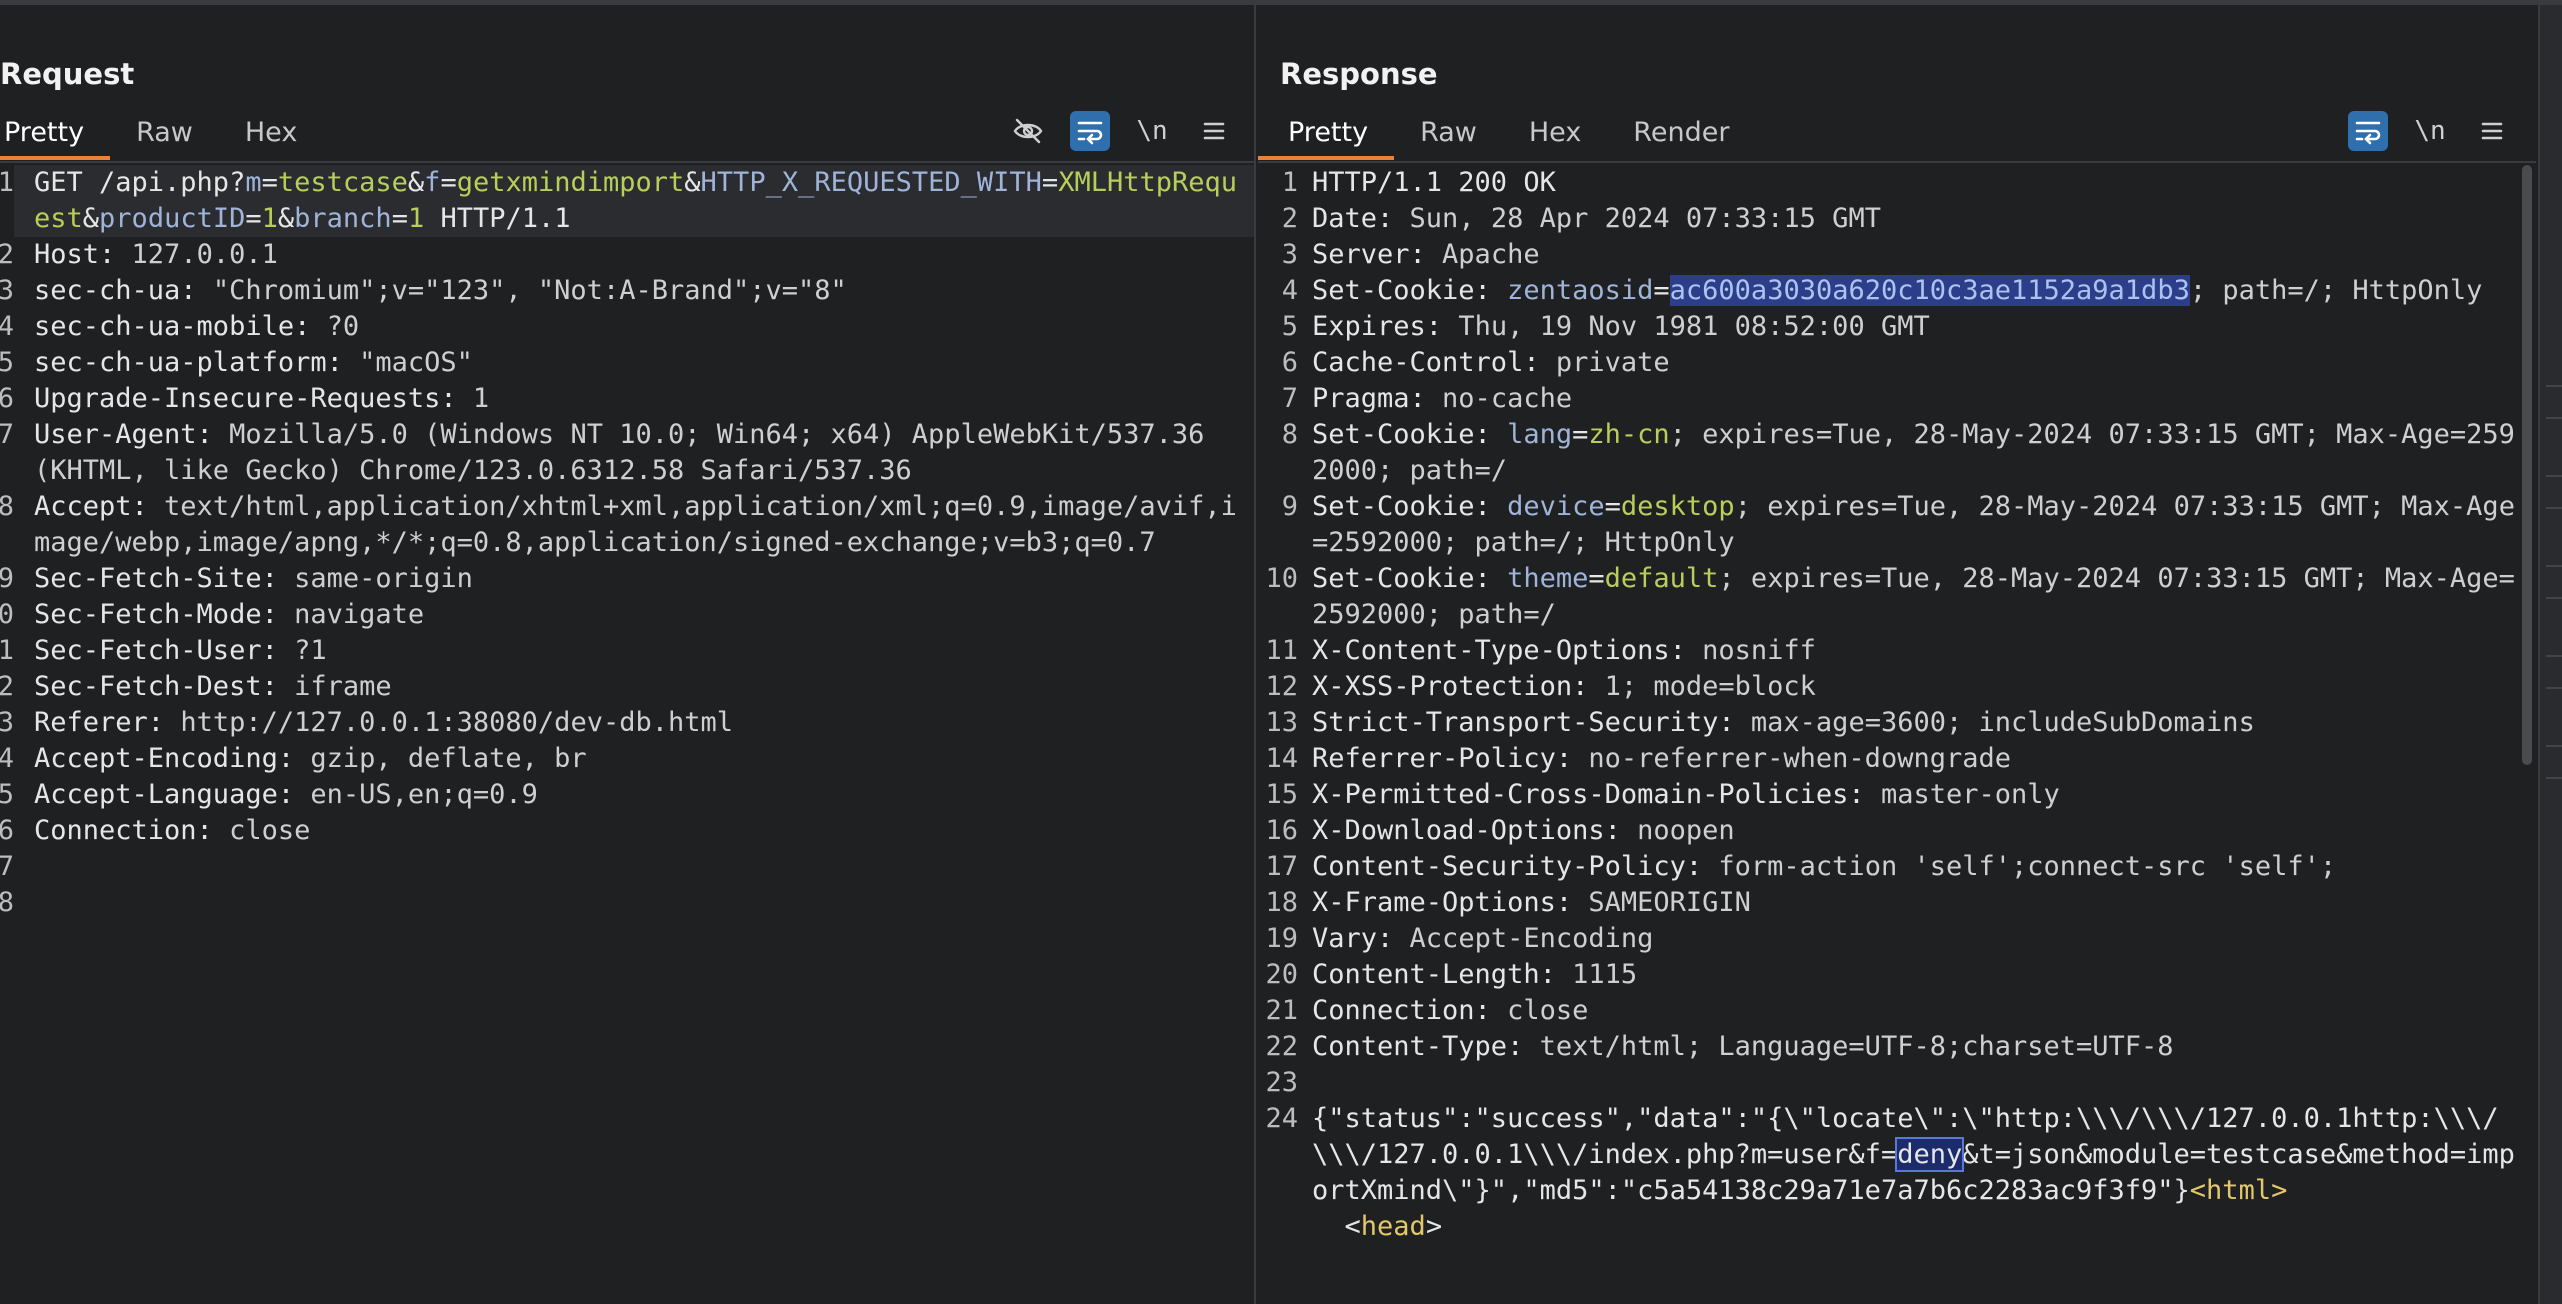 Image resolution: width=2562 pixels, height=1304 pixels. What do you see at coordinates (1897, 1011) in the screenshot?
I see `code-line: 21 Connection: close` at bounding box center [1897, 1011].